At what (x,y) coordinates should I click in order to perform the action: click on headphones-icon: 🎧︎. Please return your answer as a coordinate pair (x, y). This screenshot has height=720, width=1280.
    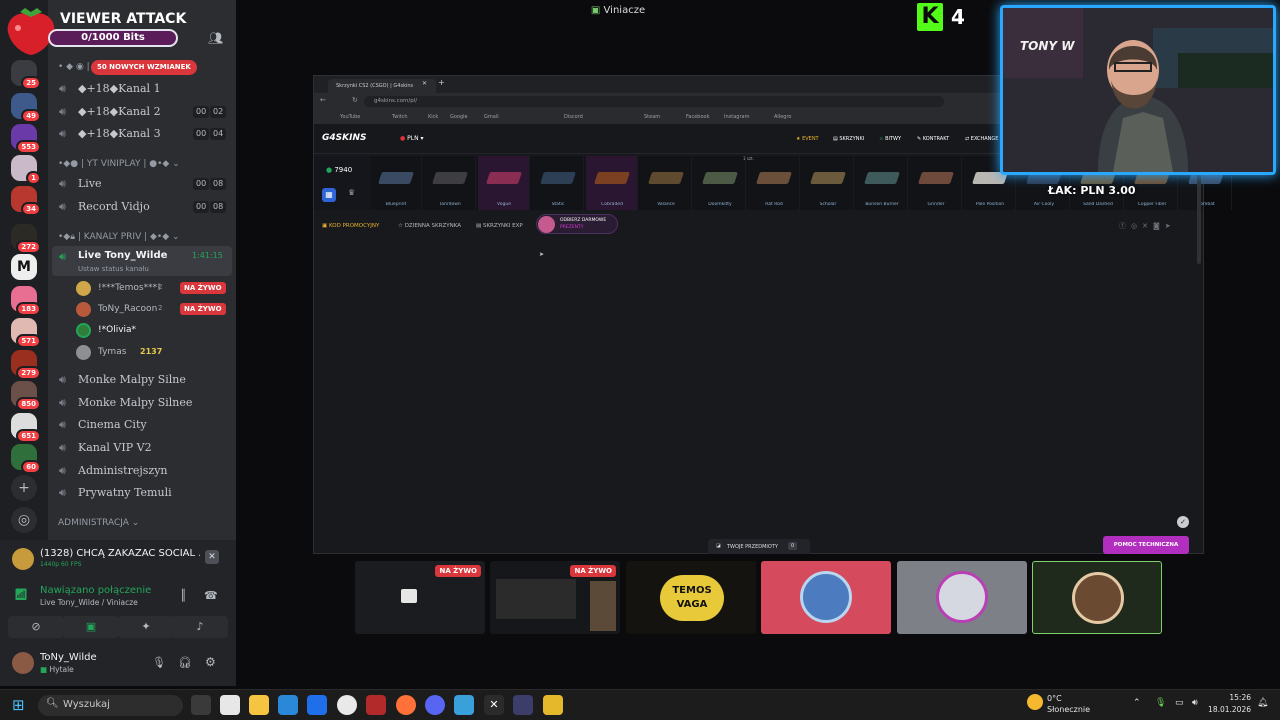
    Looking at the image, I should click on (185, 662).